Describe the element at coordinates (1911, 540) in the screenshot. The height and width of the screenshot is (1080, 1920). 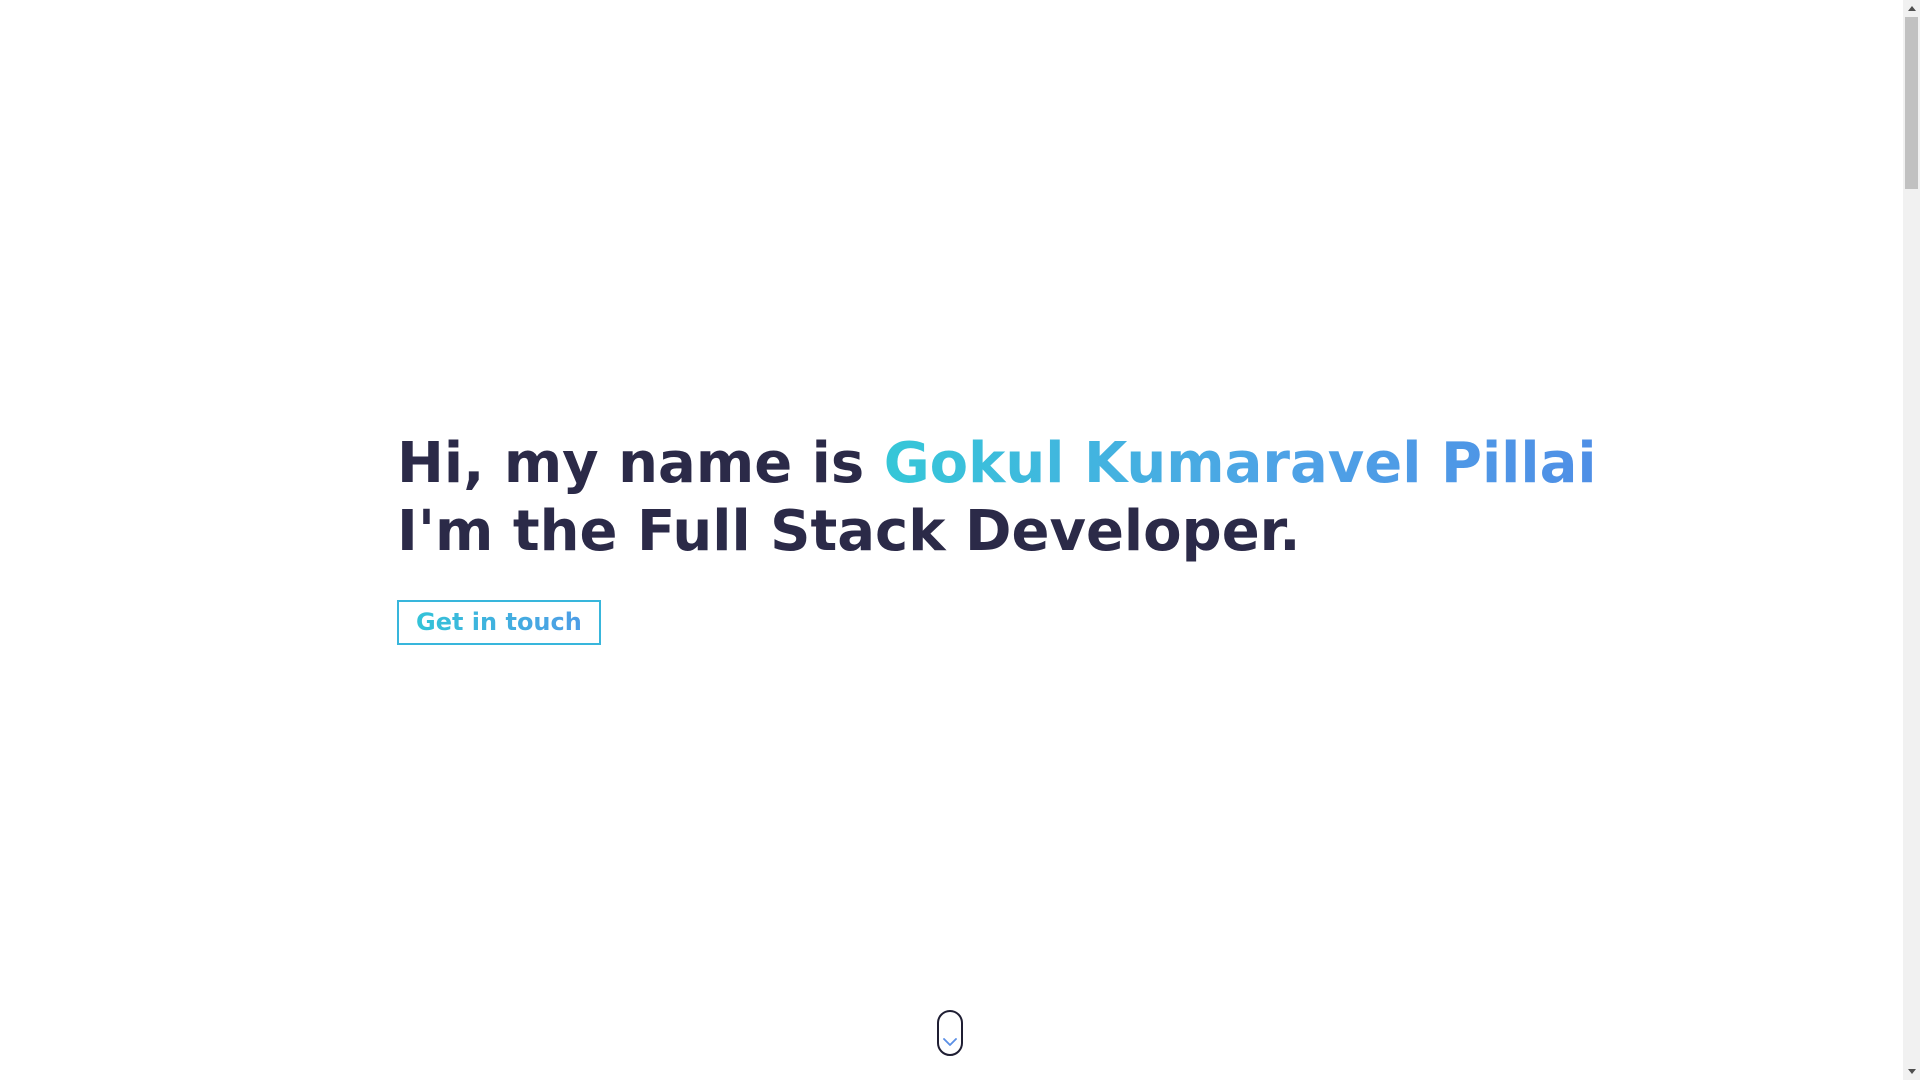
I see `vertical-scrollbar` at that location.